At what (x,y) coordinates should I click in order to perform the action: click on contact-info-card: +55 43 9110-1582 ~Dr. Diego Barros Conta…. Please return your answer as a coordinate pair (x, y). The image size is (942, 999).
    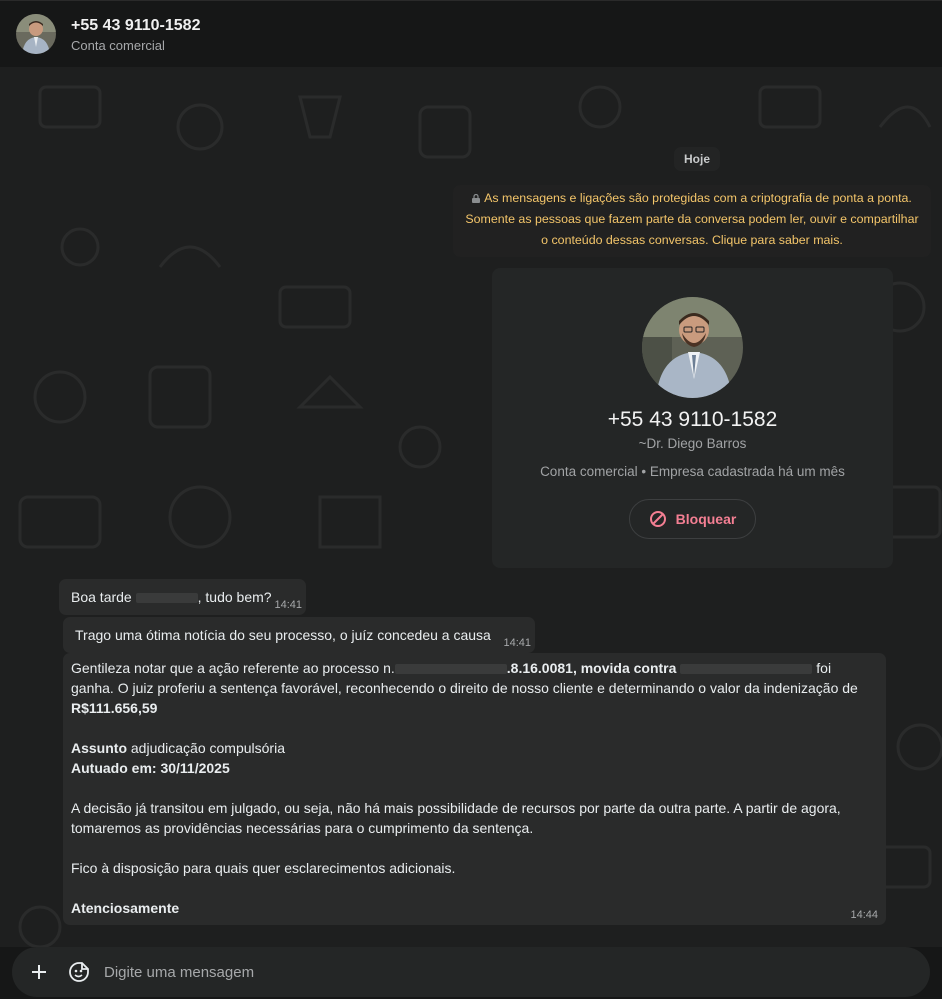
    Looking at the image, I should click on (692, 418).